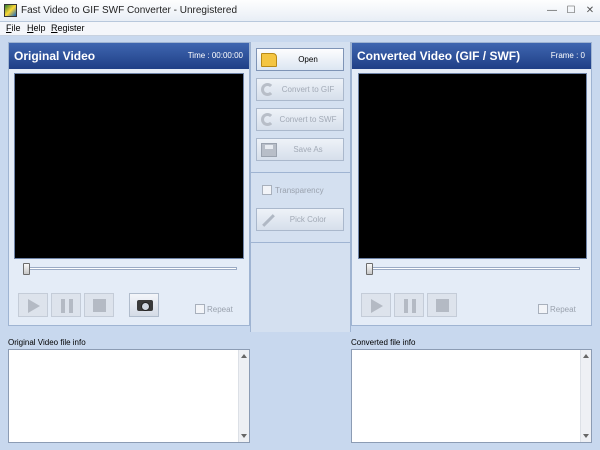  Describe the element at coordinates (585, 396) in the screenshot. I see `converted-info-scrollbar` at that location.